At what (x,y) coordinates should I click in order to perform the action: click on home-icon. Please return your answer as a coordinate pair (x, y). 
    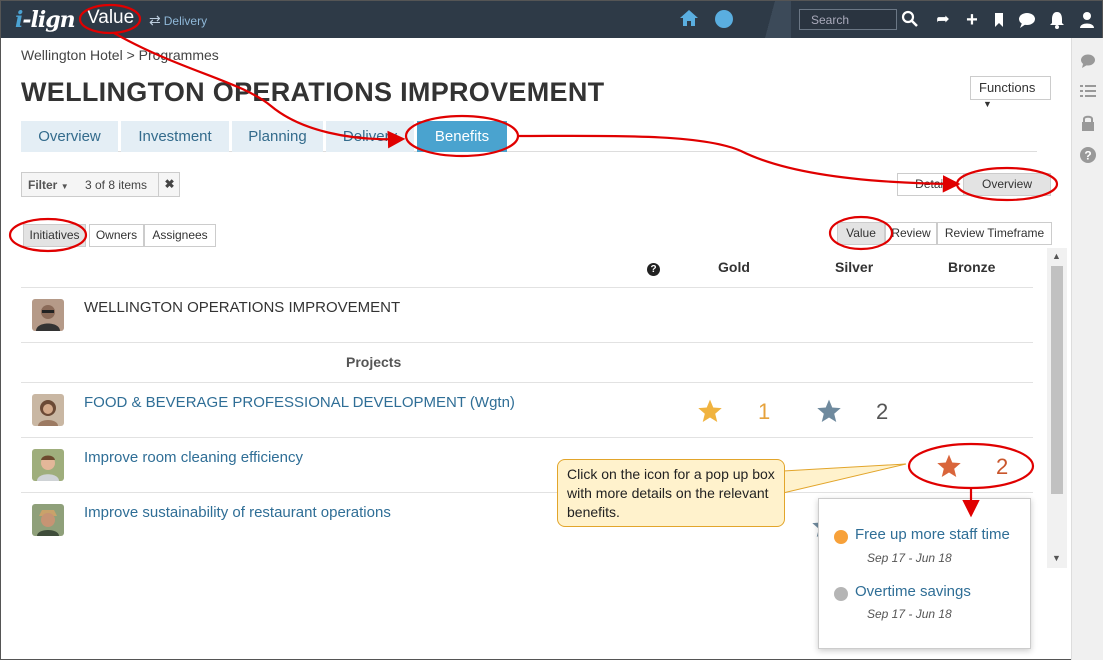
    Looking at the image, I should click on (689, 18).